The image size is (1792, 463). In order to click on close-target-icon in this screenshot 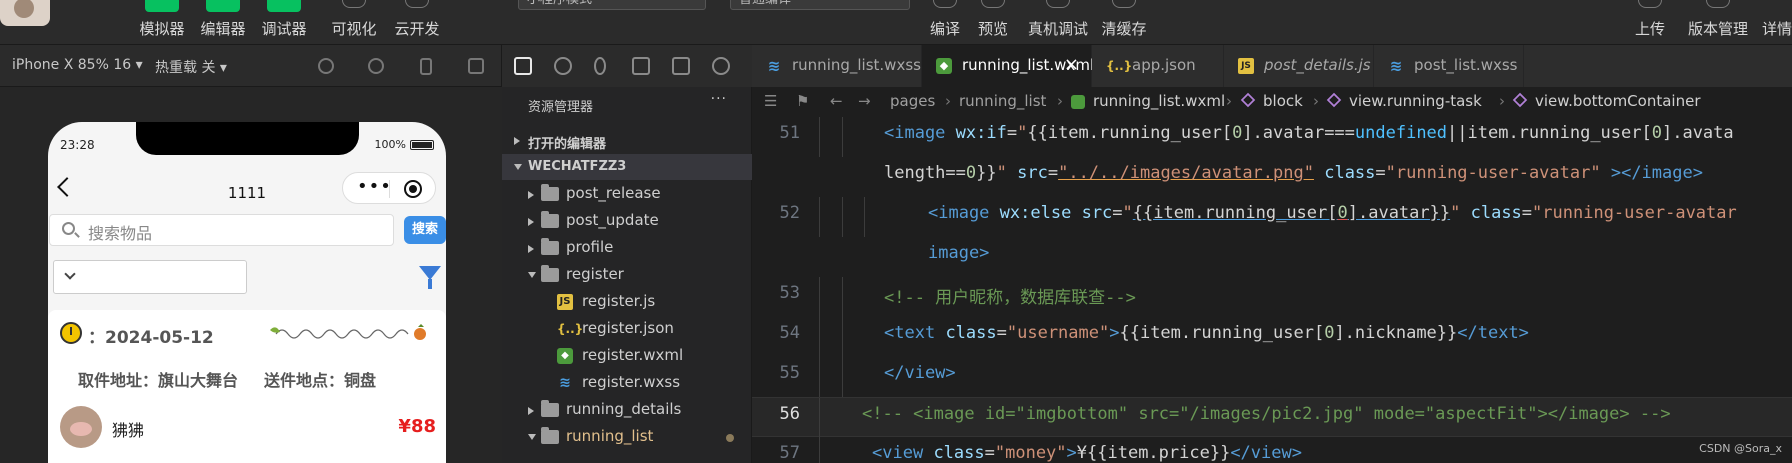, I will do `click(413, 189)`.